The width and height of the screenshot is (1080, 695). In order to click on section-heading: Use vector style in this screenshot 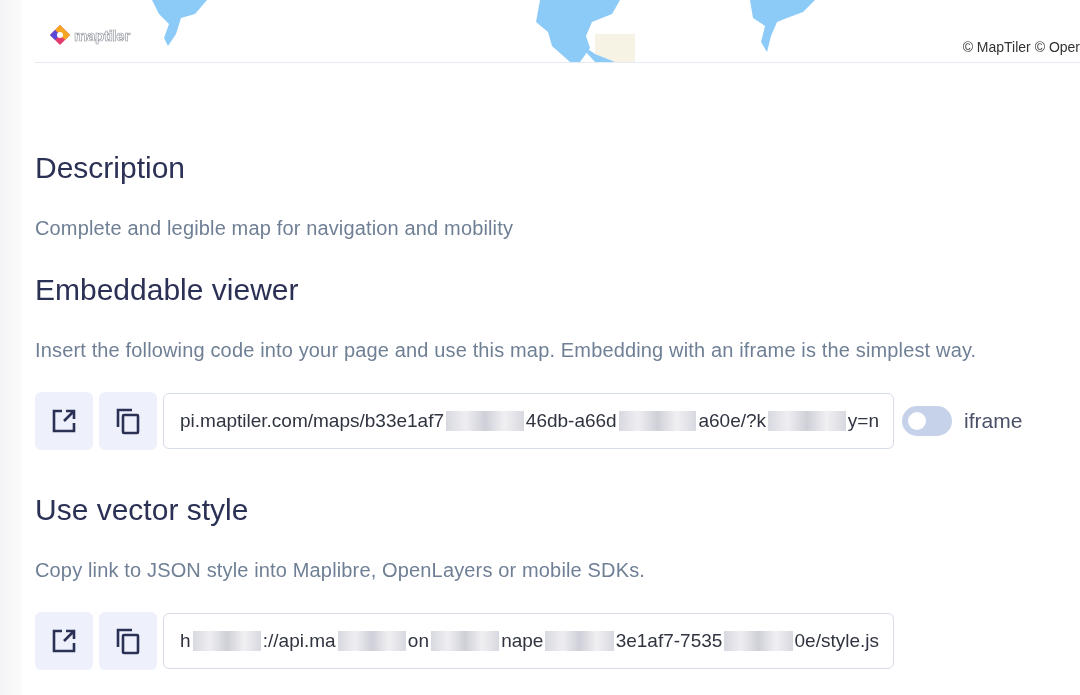, I will do `click(142, 510)`.